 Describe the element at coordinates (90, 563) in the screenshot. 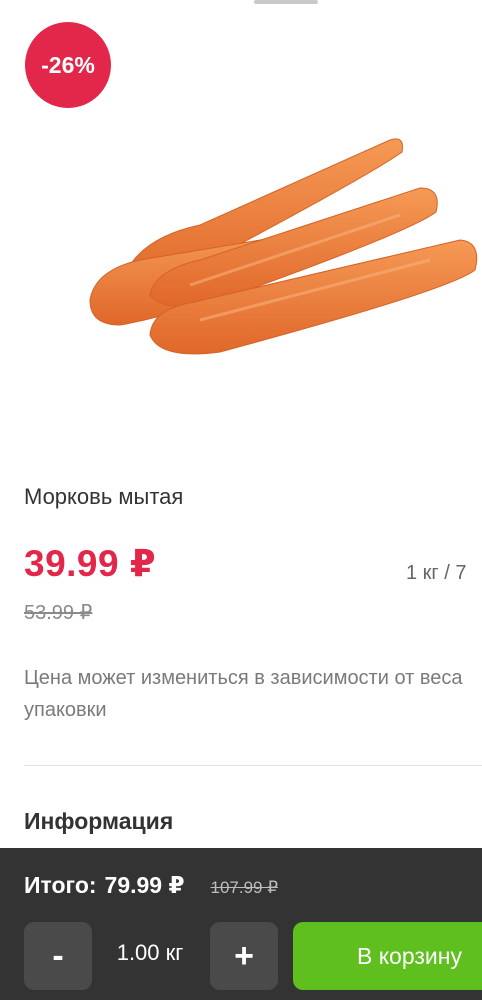

I see `current-price: 39.99 ₽` at that location.